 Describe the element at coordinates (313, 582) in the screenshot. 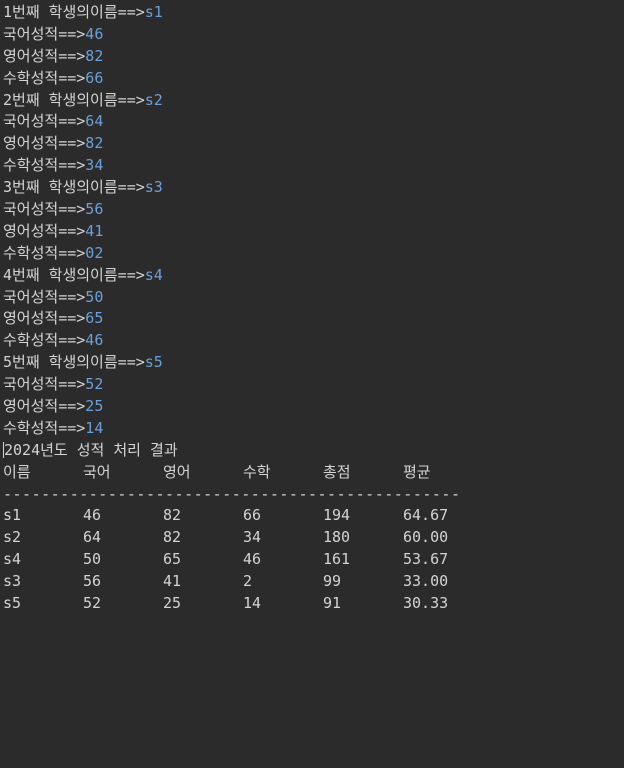

I see `report-row: s3 56 41 2 99 33.00` at that location.